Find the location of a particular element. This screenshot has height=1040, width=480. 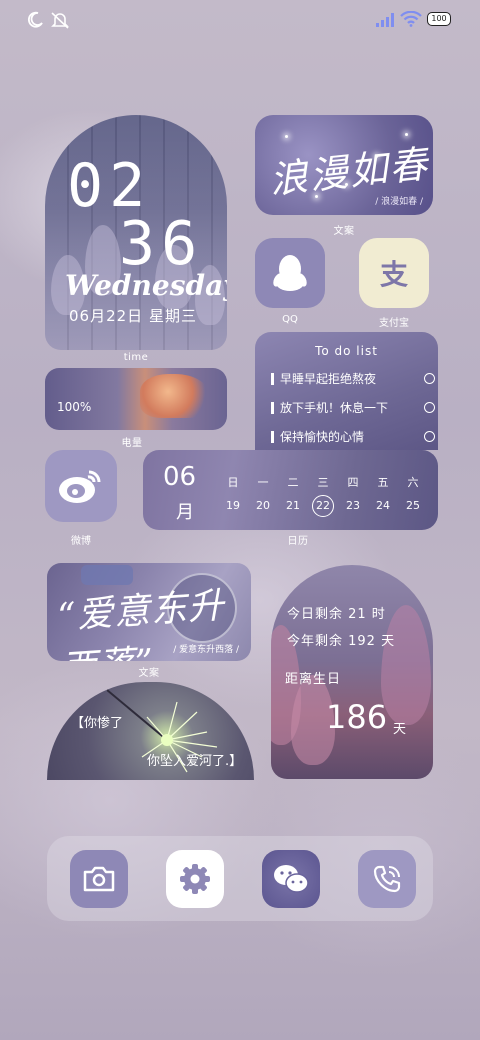

moon-icon is located at coordinates (35, 19).